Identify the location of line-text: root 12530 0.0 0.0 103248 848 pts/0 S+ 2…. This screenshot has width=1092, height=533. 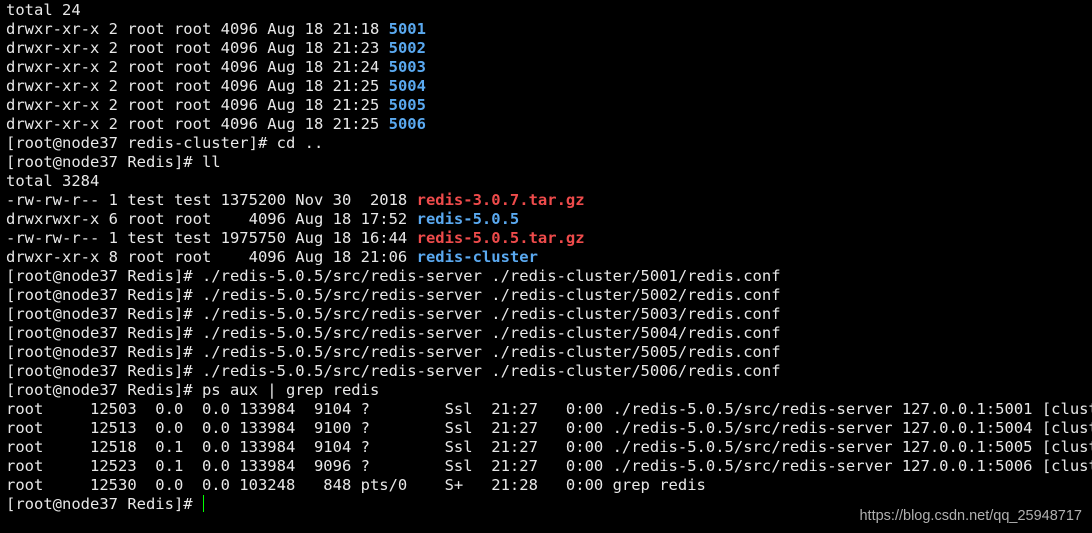
(356, 485).